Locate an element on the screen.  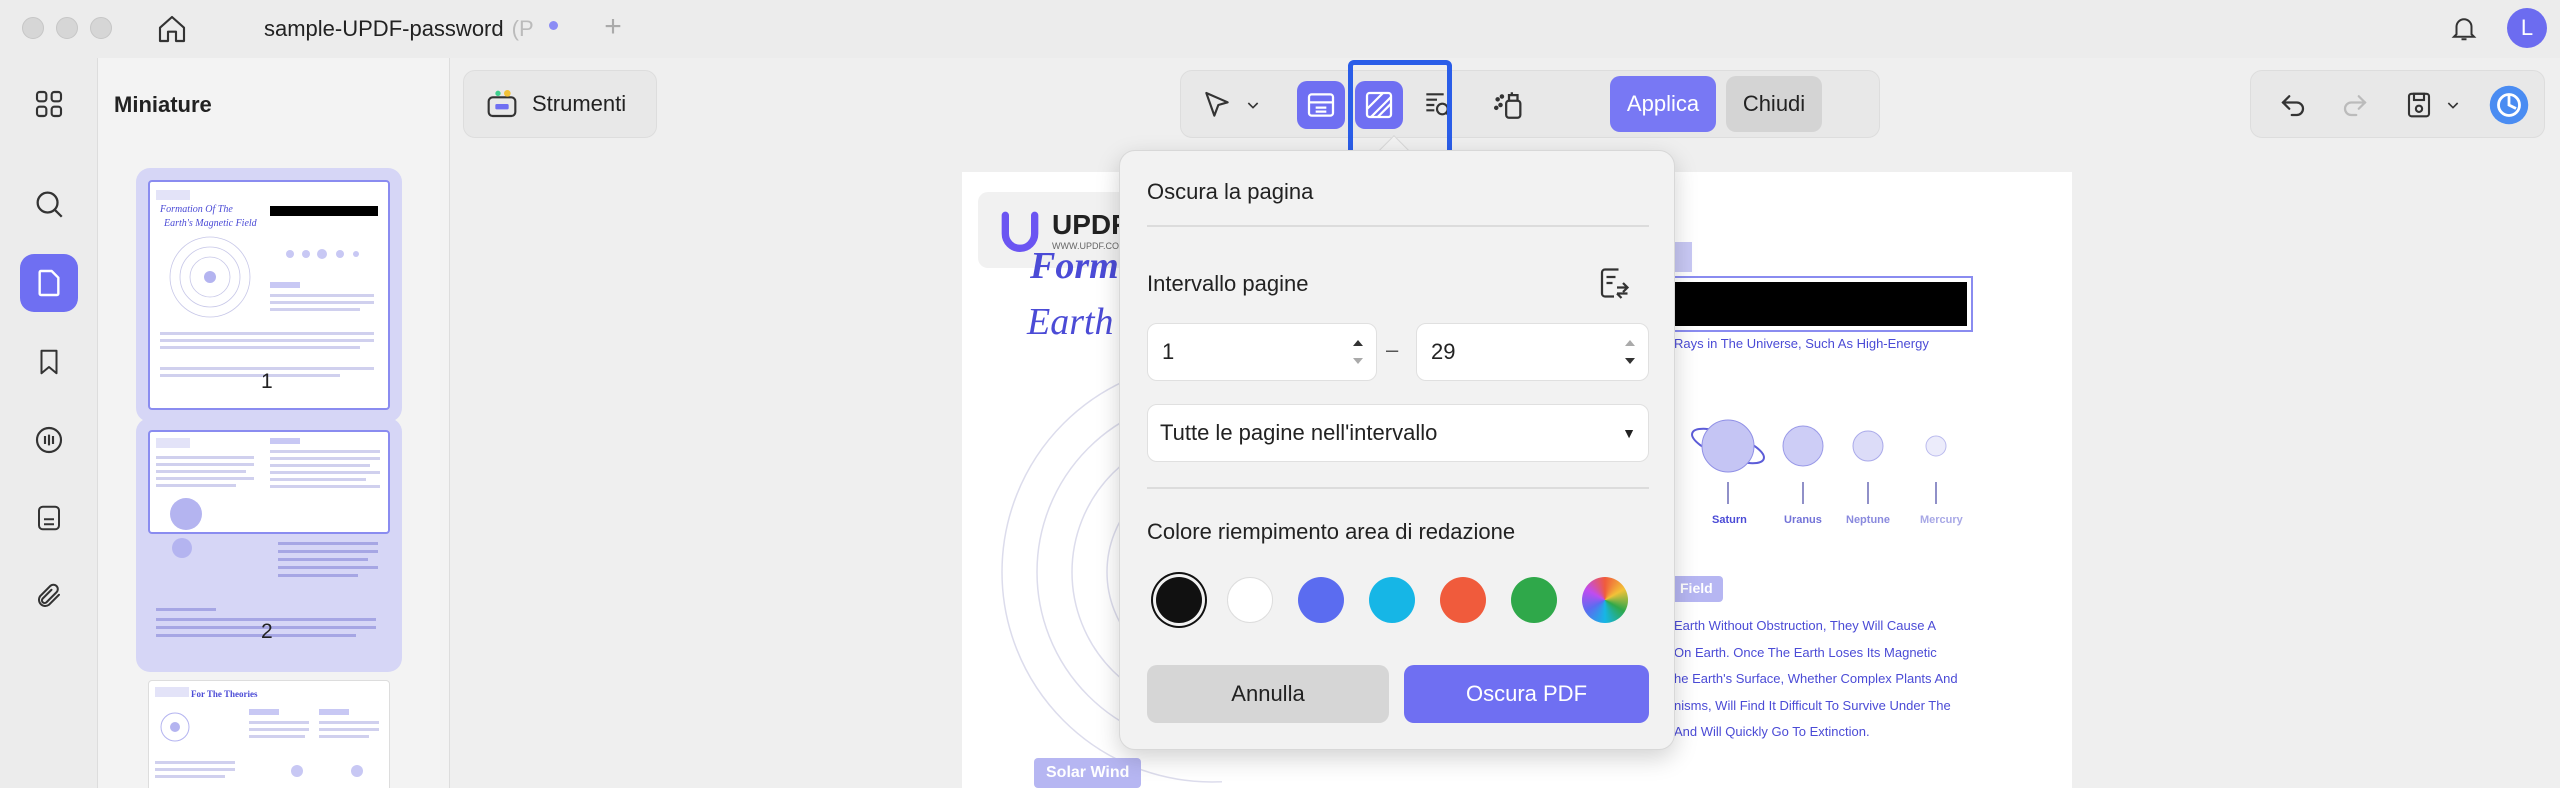
undo-button is located at coordinates (2293, 105).